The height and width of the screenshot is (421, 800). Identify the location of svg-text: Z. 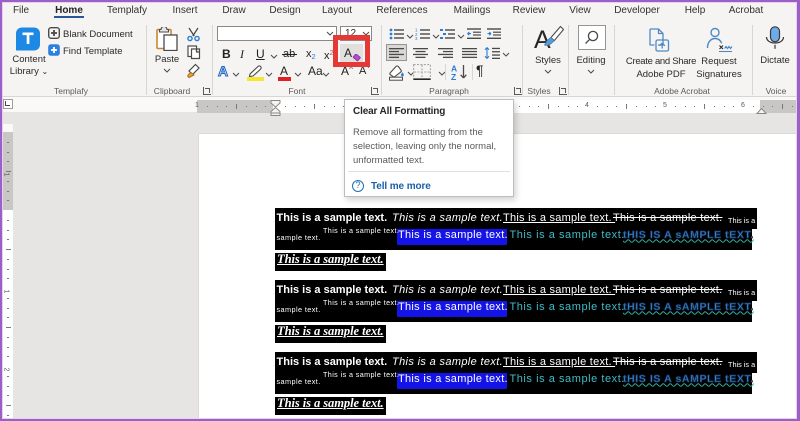
(453, 76).